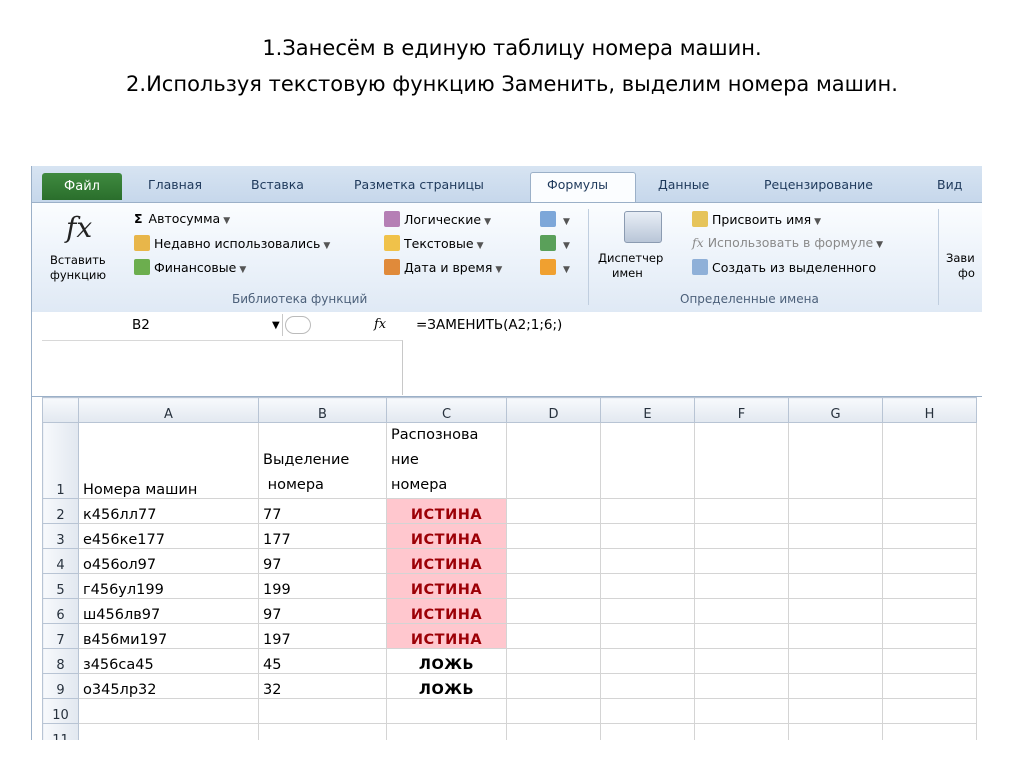 This screenshot has height=768, width=1024. What do you see at coordinates (555, 243) in the screenshot?
I see `math-trig-button: ▼` at bounding box center [555, 243].